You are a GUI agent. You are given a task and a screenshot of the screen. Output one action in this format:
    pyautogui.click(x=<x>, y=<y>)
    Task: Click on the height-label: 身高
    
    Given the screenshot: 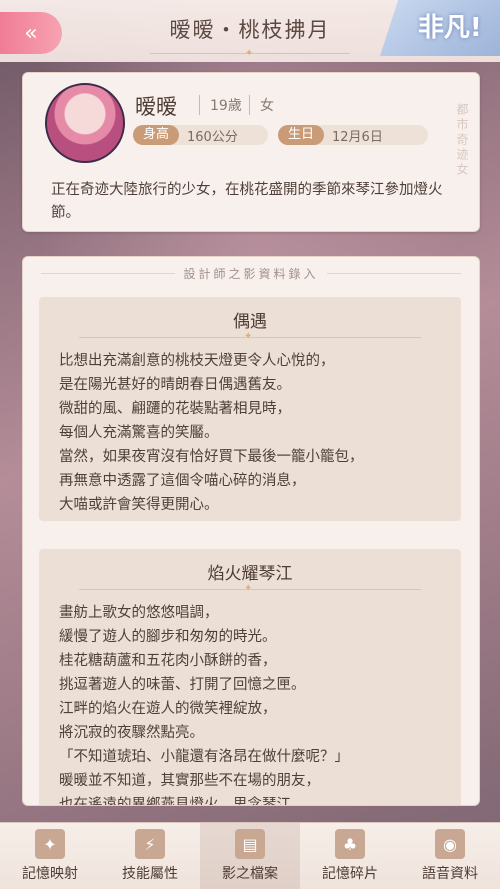 What is the action you would take?
    pyautogui.click(x=156, y=135)
    